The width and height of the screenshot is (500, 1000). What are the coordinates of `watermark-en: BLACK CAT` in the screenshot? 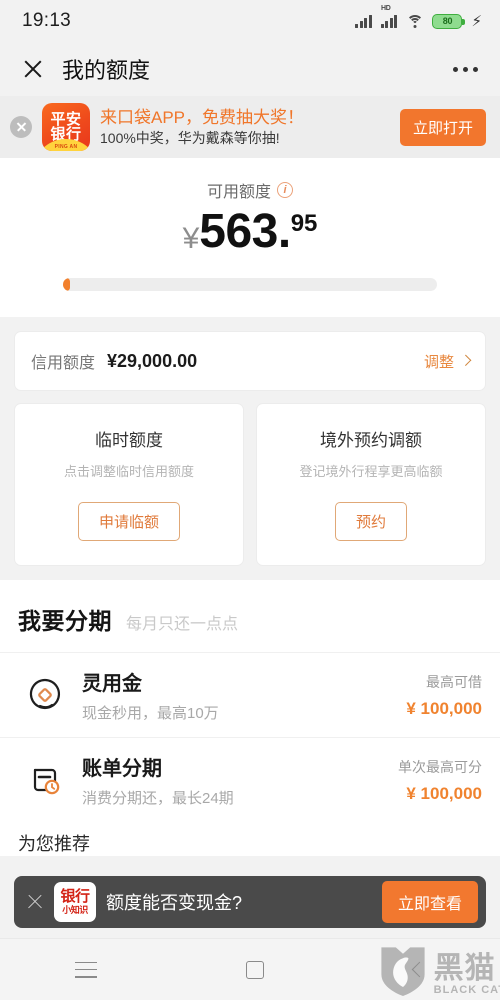 It's located at (466, 990).